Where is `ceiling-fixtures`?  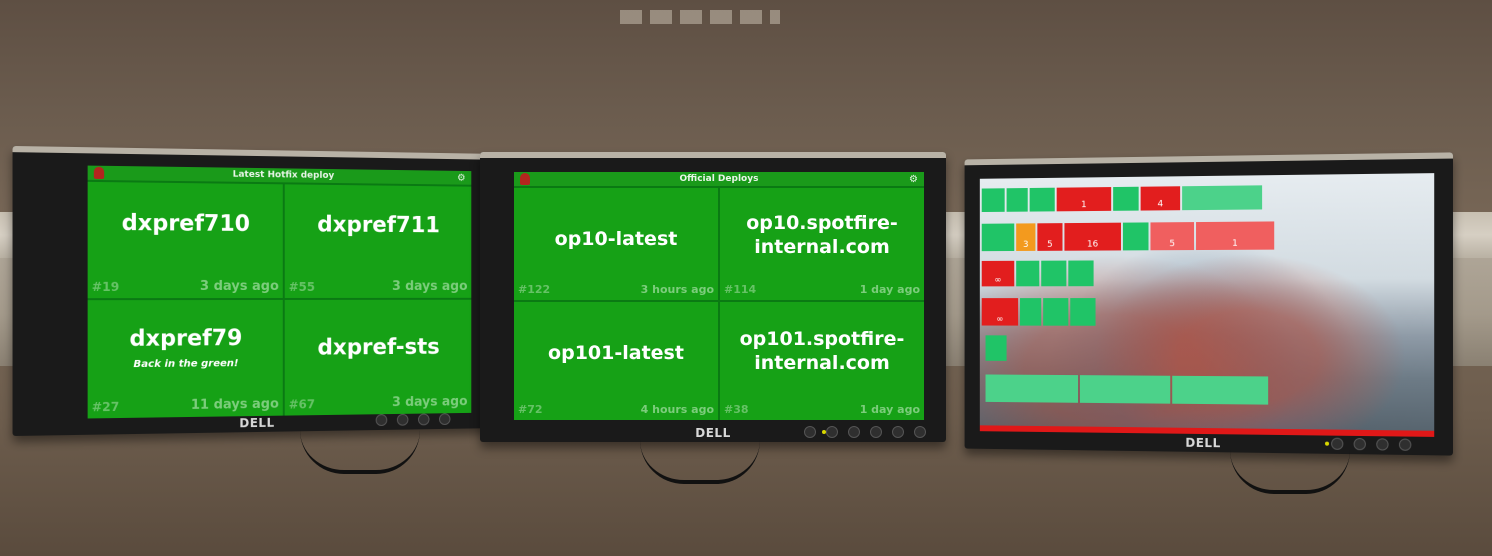 ceiling-fixtures is located at coordinates (700, 17).